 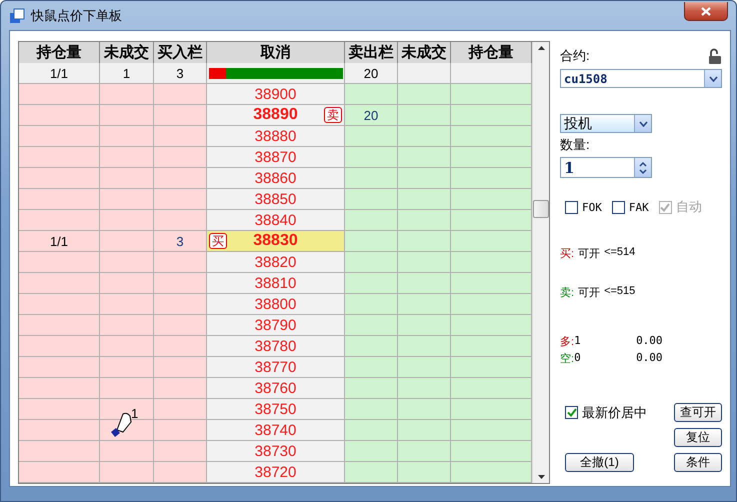 I want to click on price-cell: 38770, so click(x=276, y=367).